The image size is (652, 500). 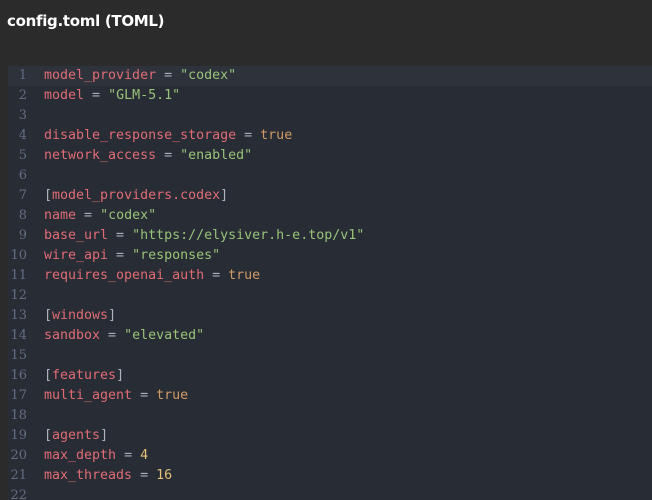 I want to click on line-number: 10, so click(x=18, y=255).